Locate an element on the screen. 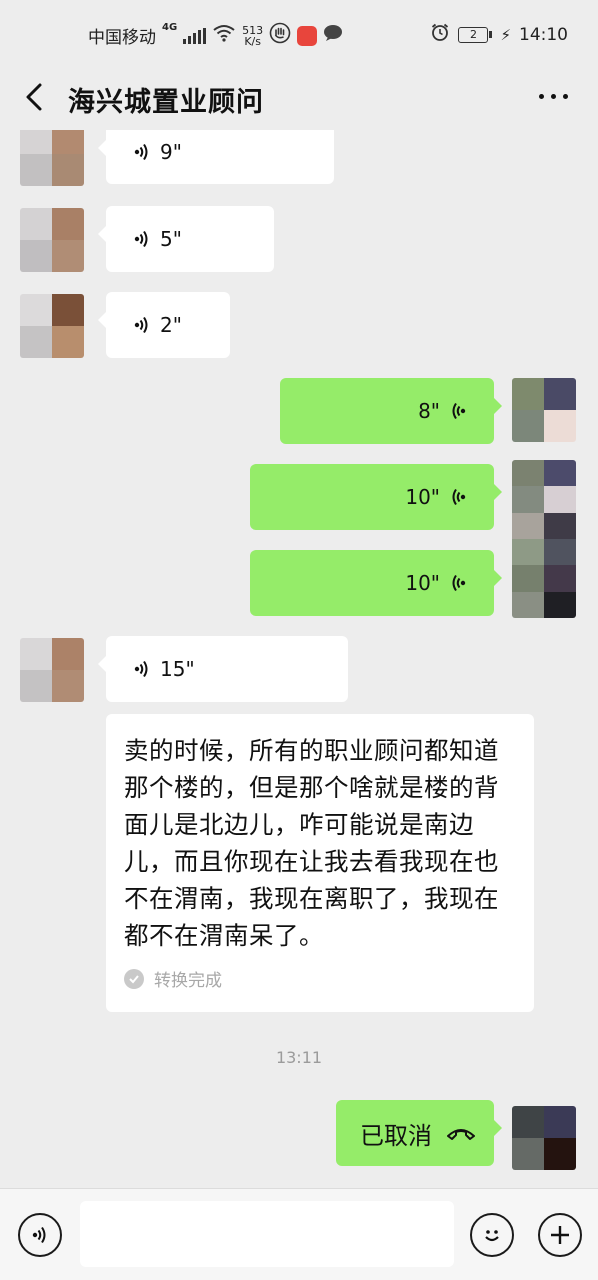  battery-icon: 2 is located at coordinates (475, 34).